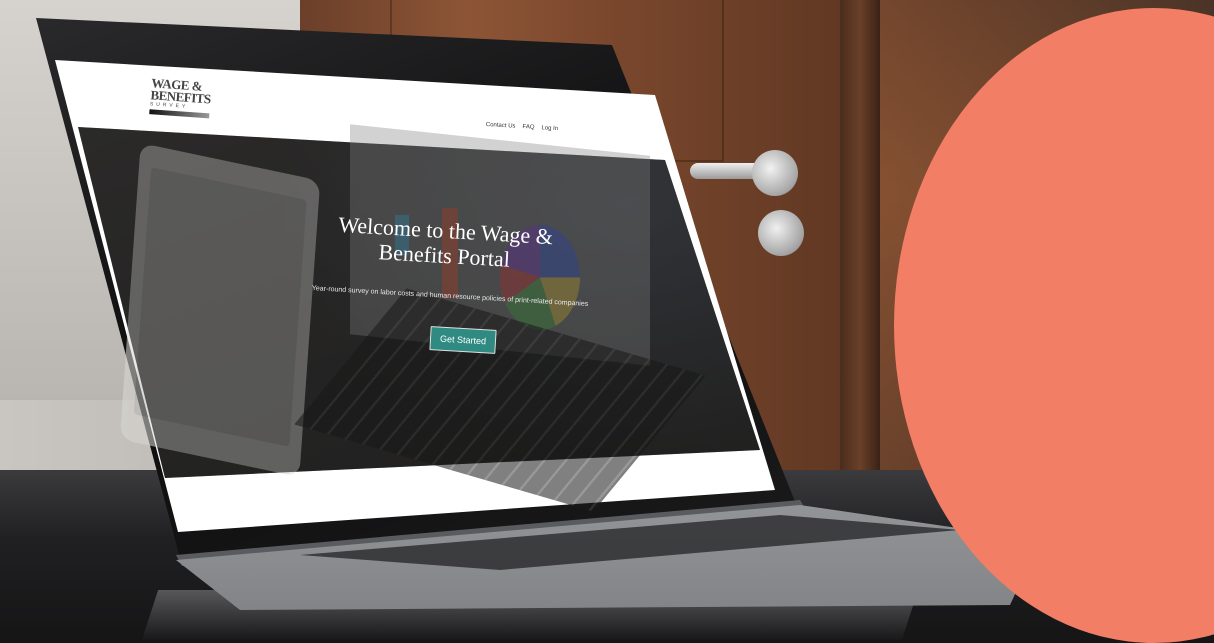  Describe the element at coordinates (549, 128) in the screenshot. I see `nav-log-in: Log In` at that location.